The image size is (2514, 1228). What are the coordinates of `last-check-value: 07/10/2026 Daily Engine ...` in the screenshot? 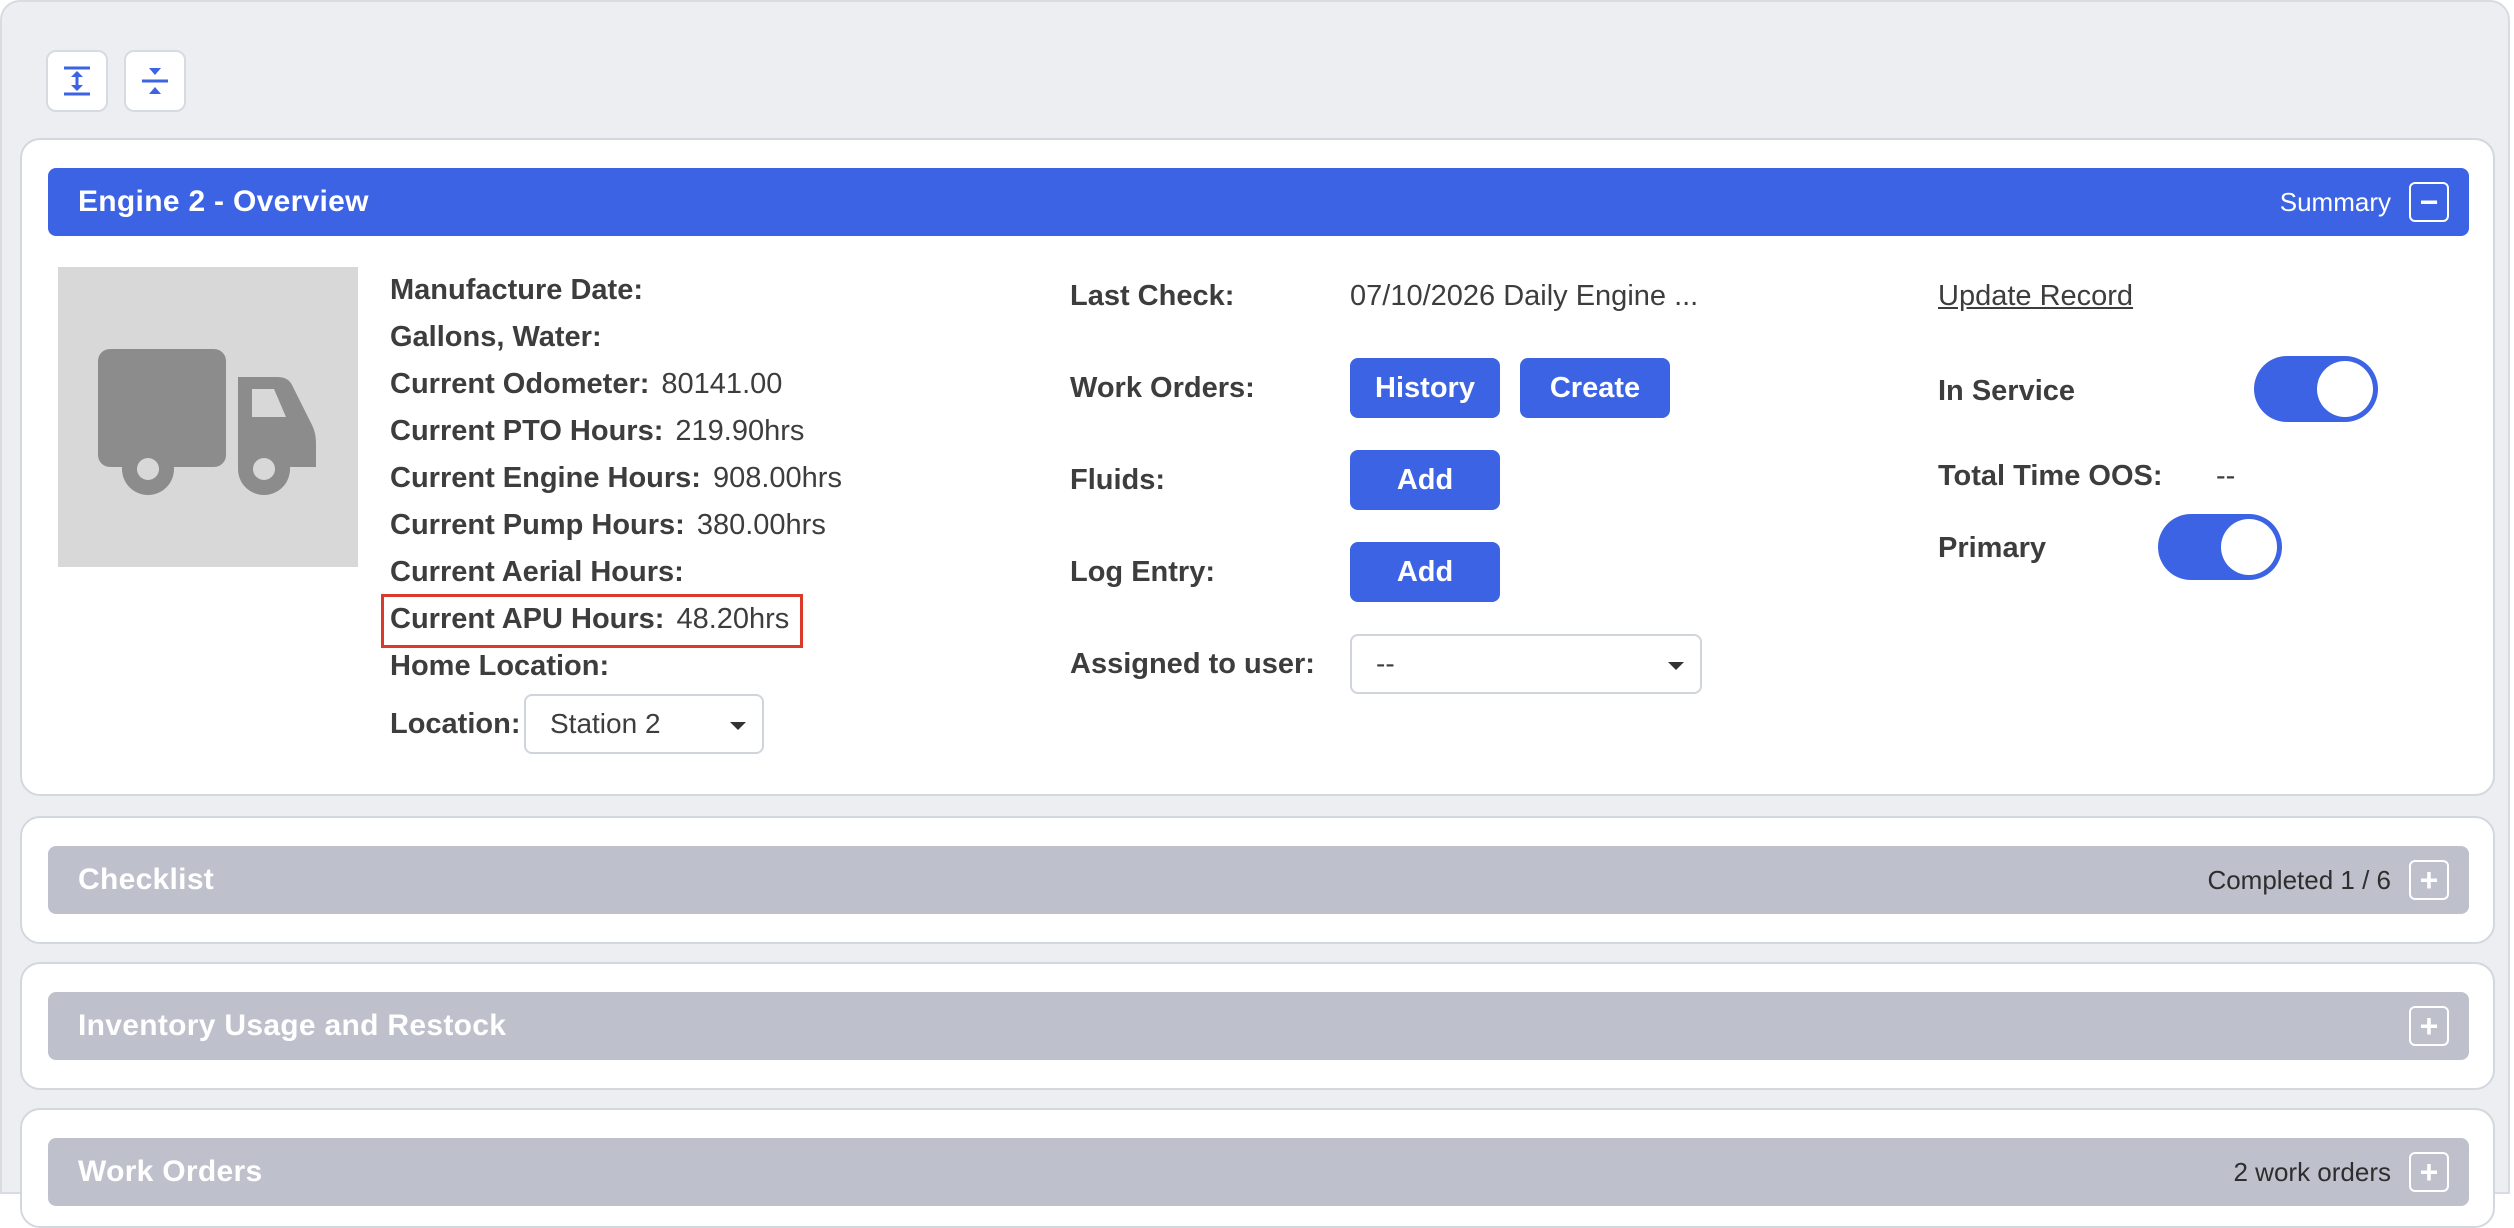 It's located at (1524, 296).